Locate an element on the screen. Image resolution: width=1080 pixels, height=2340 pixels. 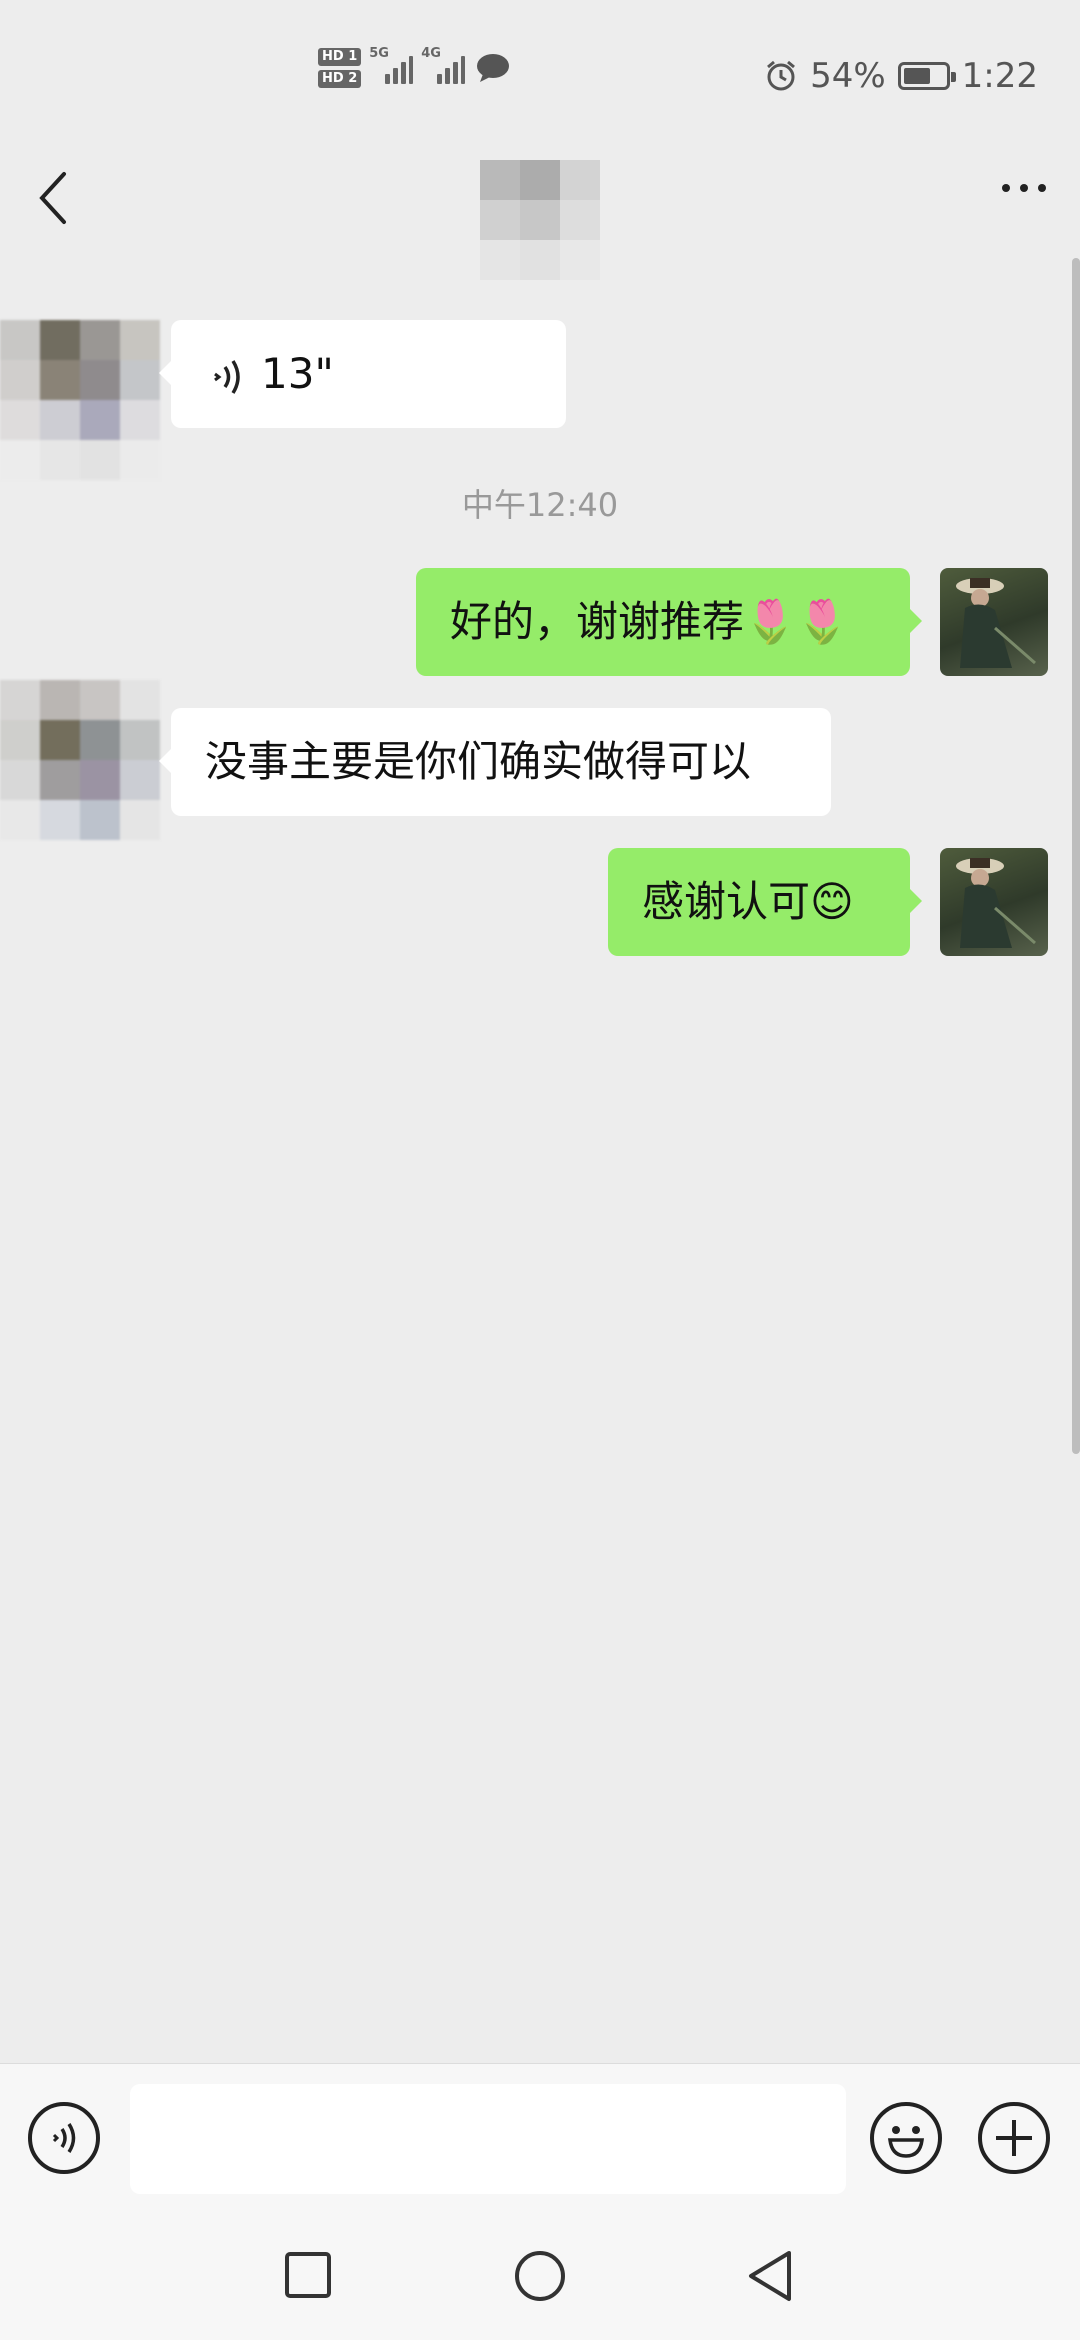
chat-scrollbar is located at coordinates (1076, 856).